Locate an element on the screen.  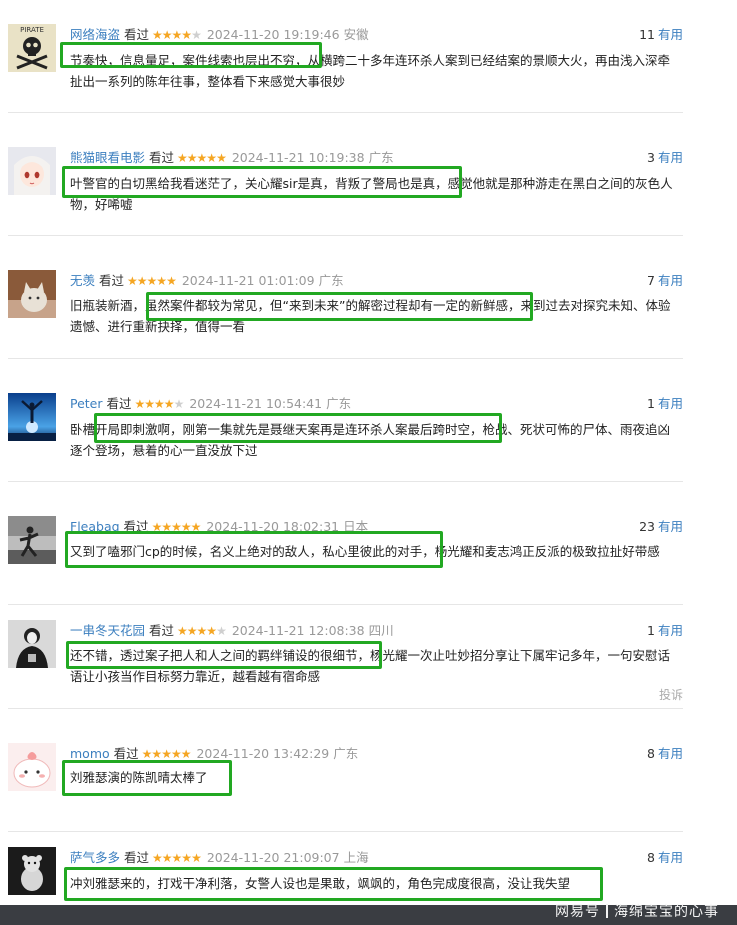
useful-votes: 11 有用 is located at coordinates (661, 35).